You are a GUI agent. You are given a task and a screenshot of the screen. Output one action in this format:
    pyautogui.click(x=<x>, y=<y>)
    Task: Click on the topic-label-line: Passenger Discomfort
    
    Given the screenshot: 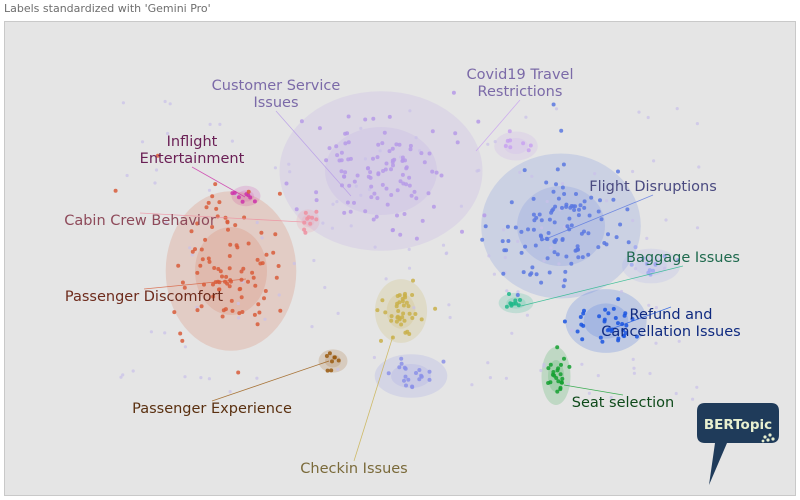 What is the action you would take?
    pyautogui.click(x=144, y=297)
    